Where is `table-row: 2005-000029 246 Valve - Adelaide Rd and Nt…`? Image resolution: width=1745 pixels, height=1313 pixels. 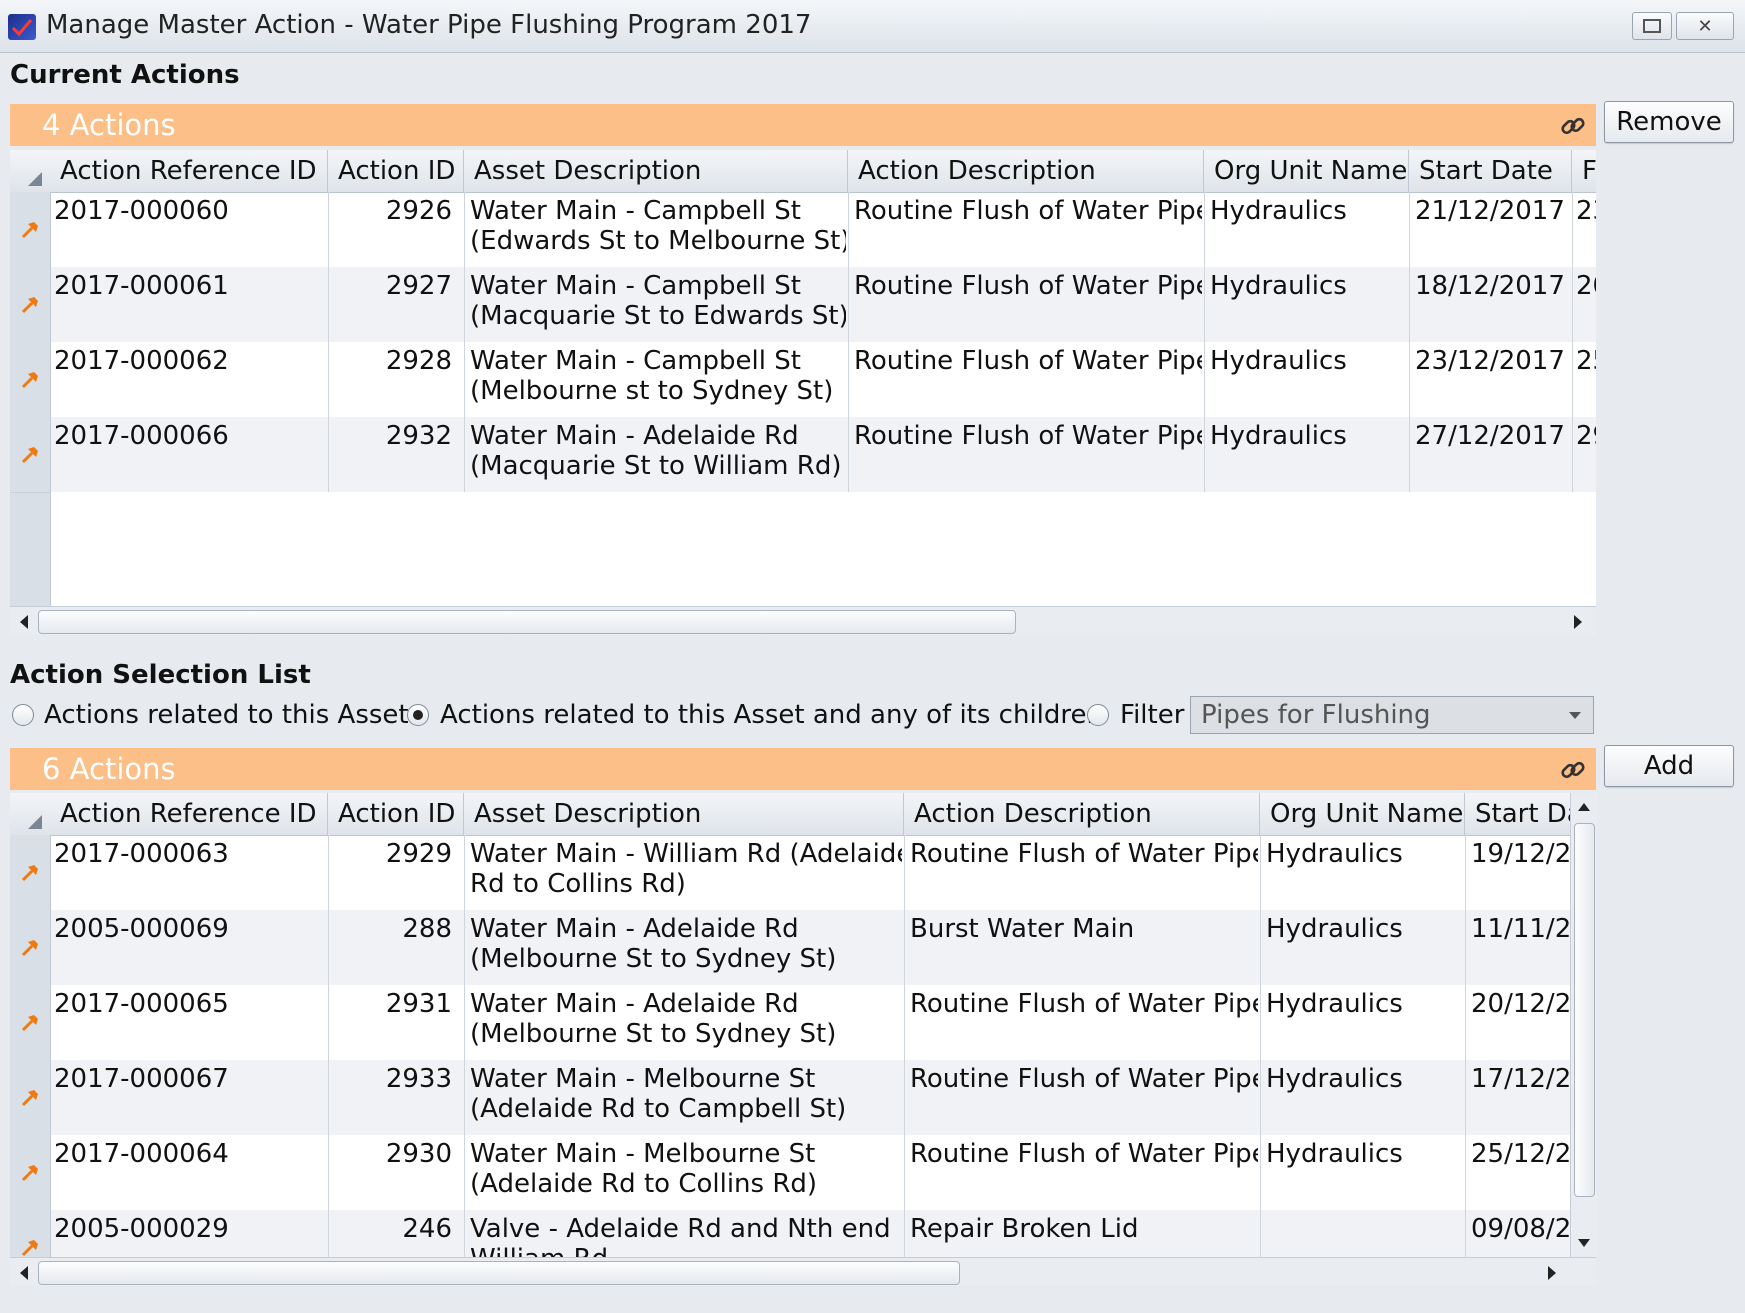 table-row: 2005-000029 246 Valve - Adelaide Rd and Nt… is located at coordinates (790, 1233).